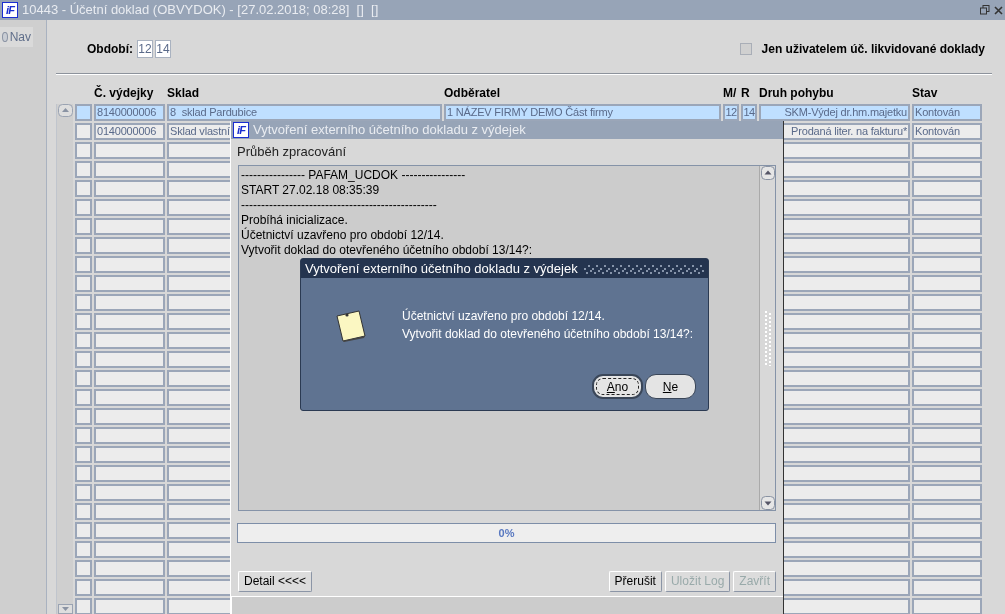 The height and width of the screenshot is (614, 1005). I want to click on log-line: -------------------------------------------------, so click(339, 205).